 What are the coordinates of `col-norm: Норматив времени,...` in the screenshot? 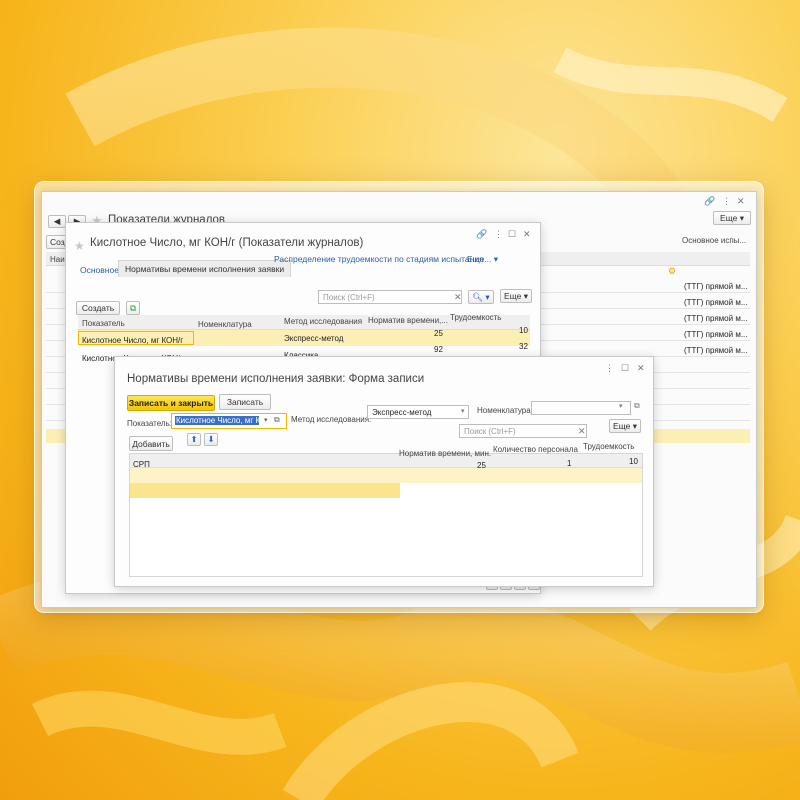 It's located at (408, 320).